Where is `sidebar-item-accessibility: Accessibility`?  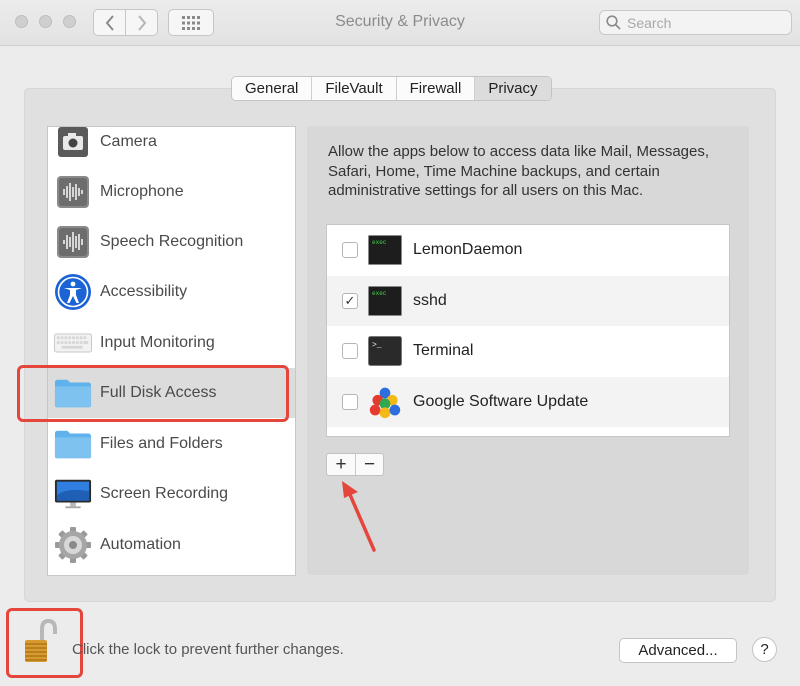 sidebar-item-accessibility: Accessibility is located at coordinates (171, 292).